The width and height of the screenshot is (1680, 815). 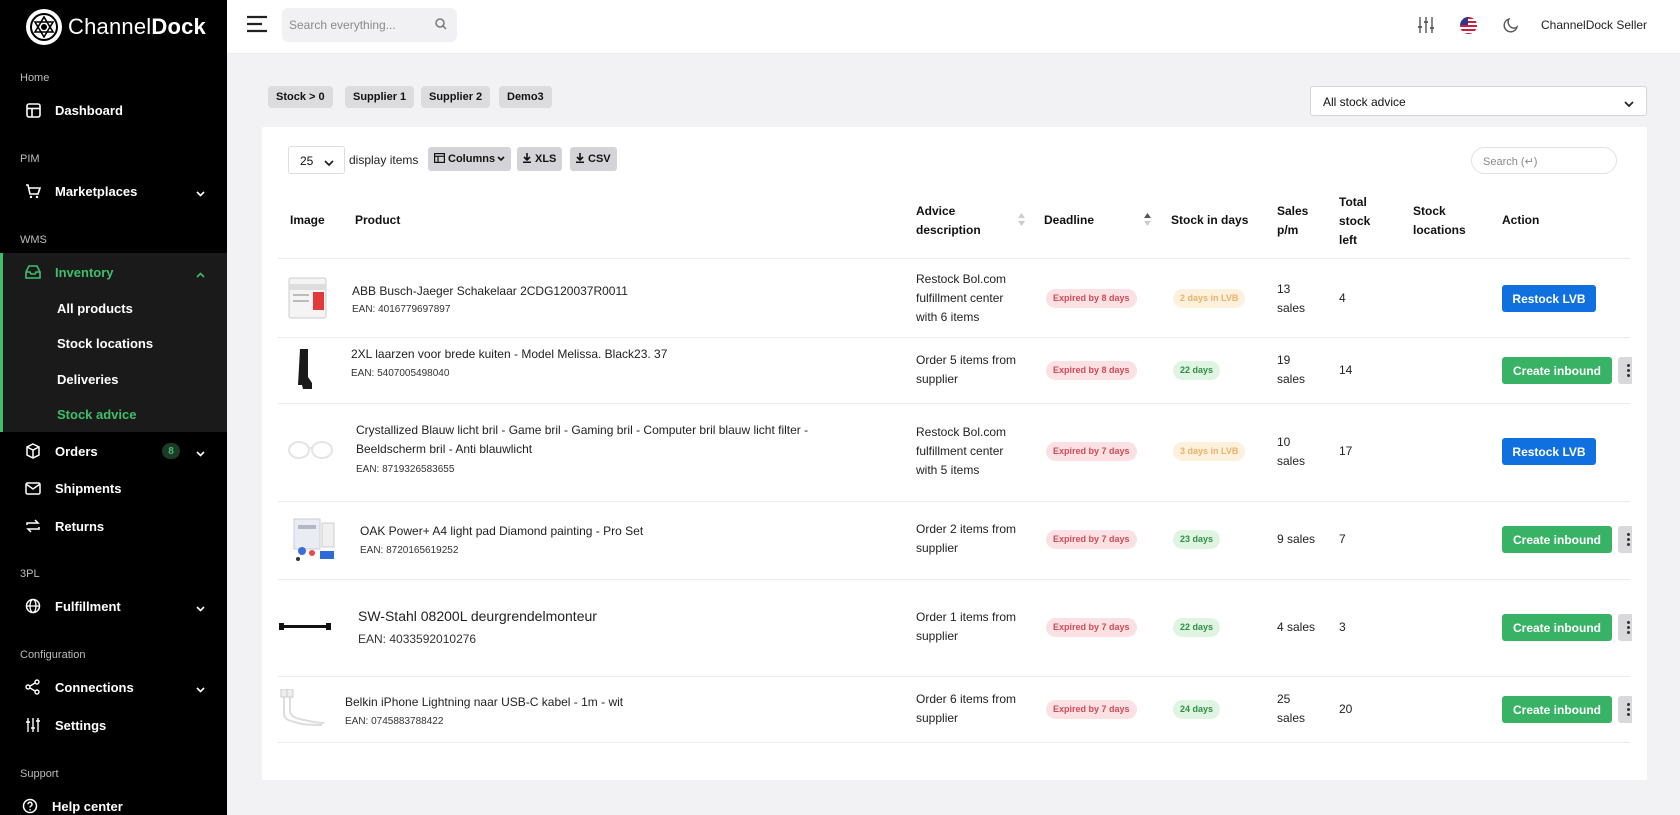 I want to click on search-icon, so click(x=441, y=25).